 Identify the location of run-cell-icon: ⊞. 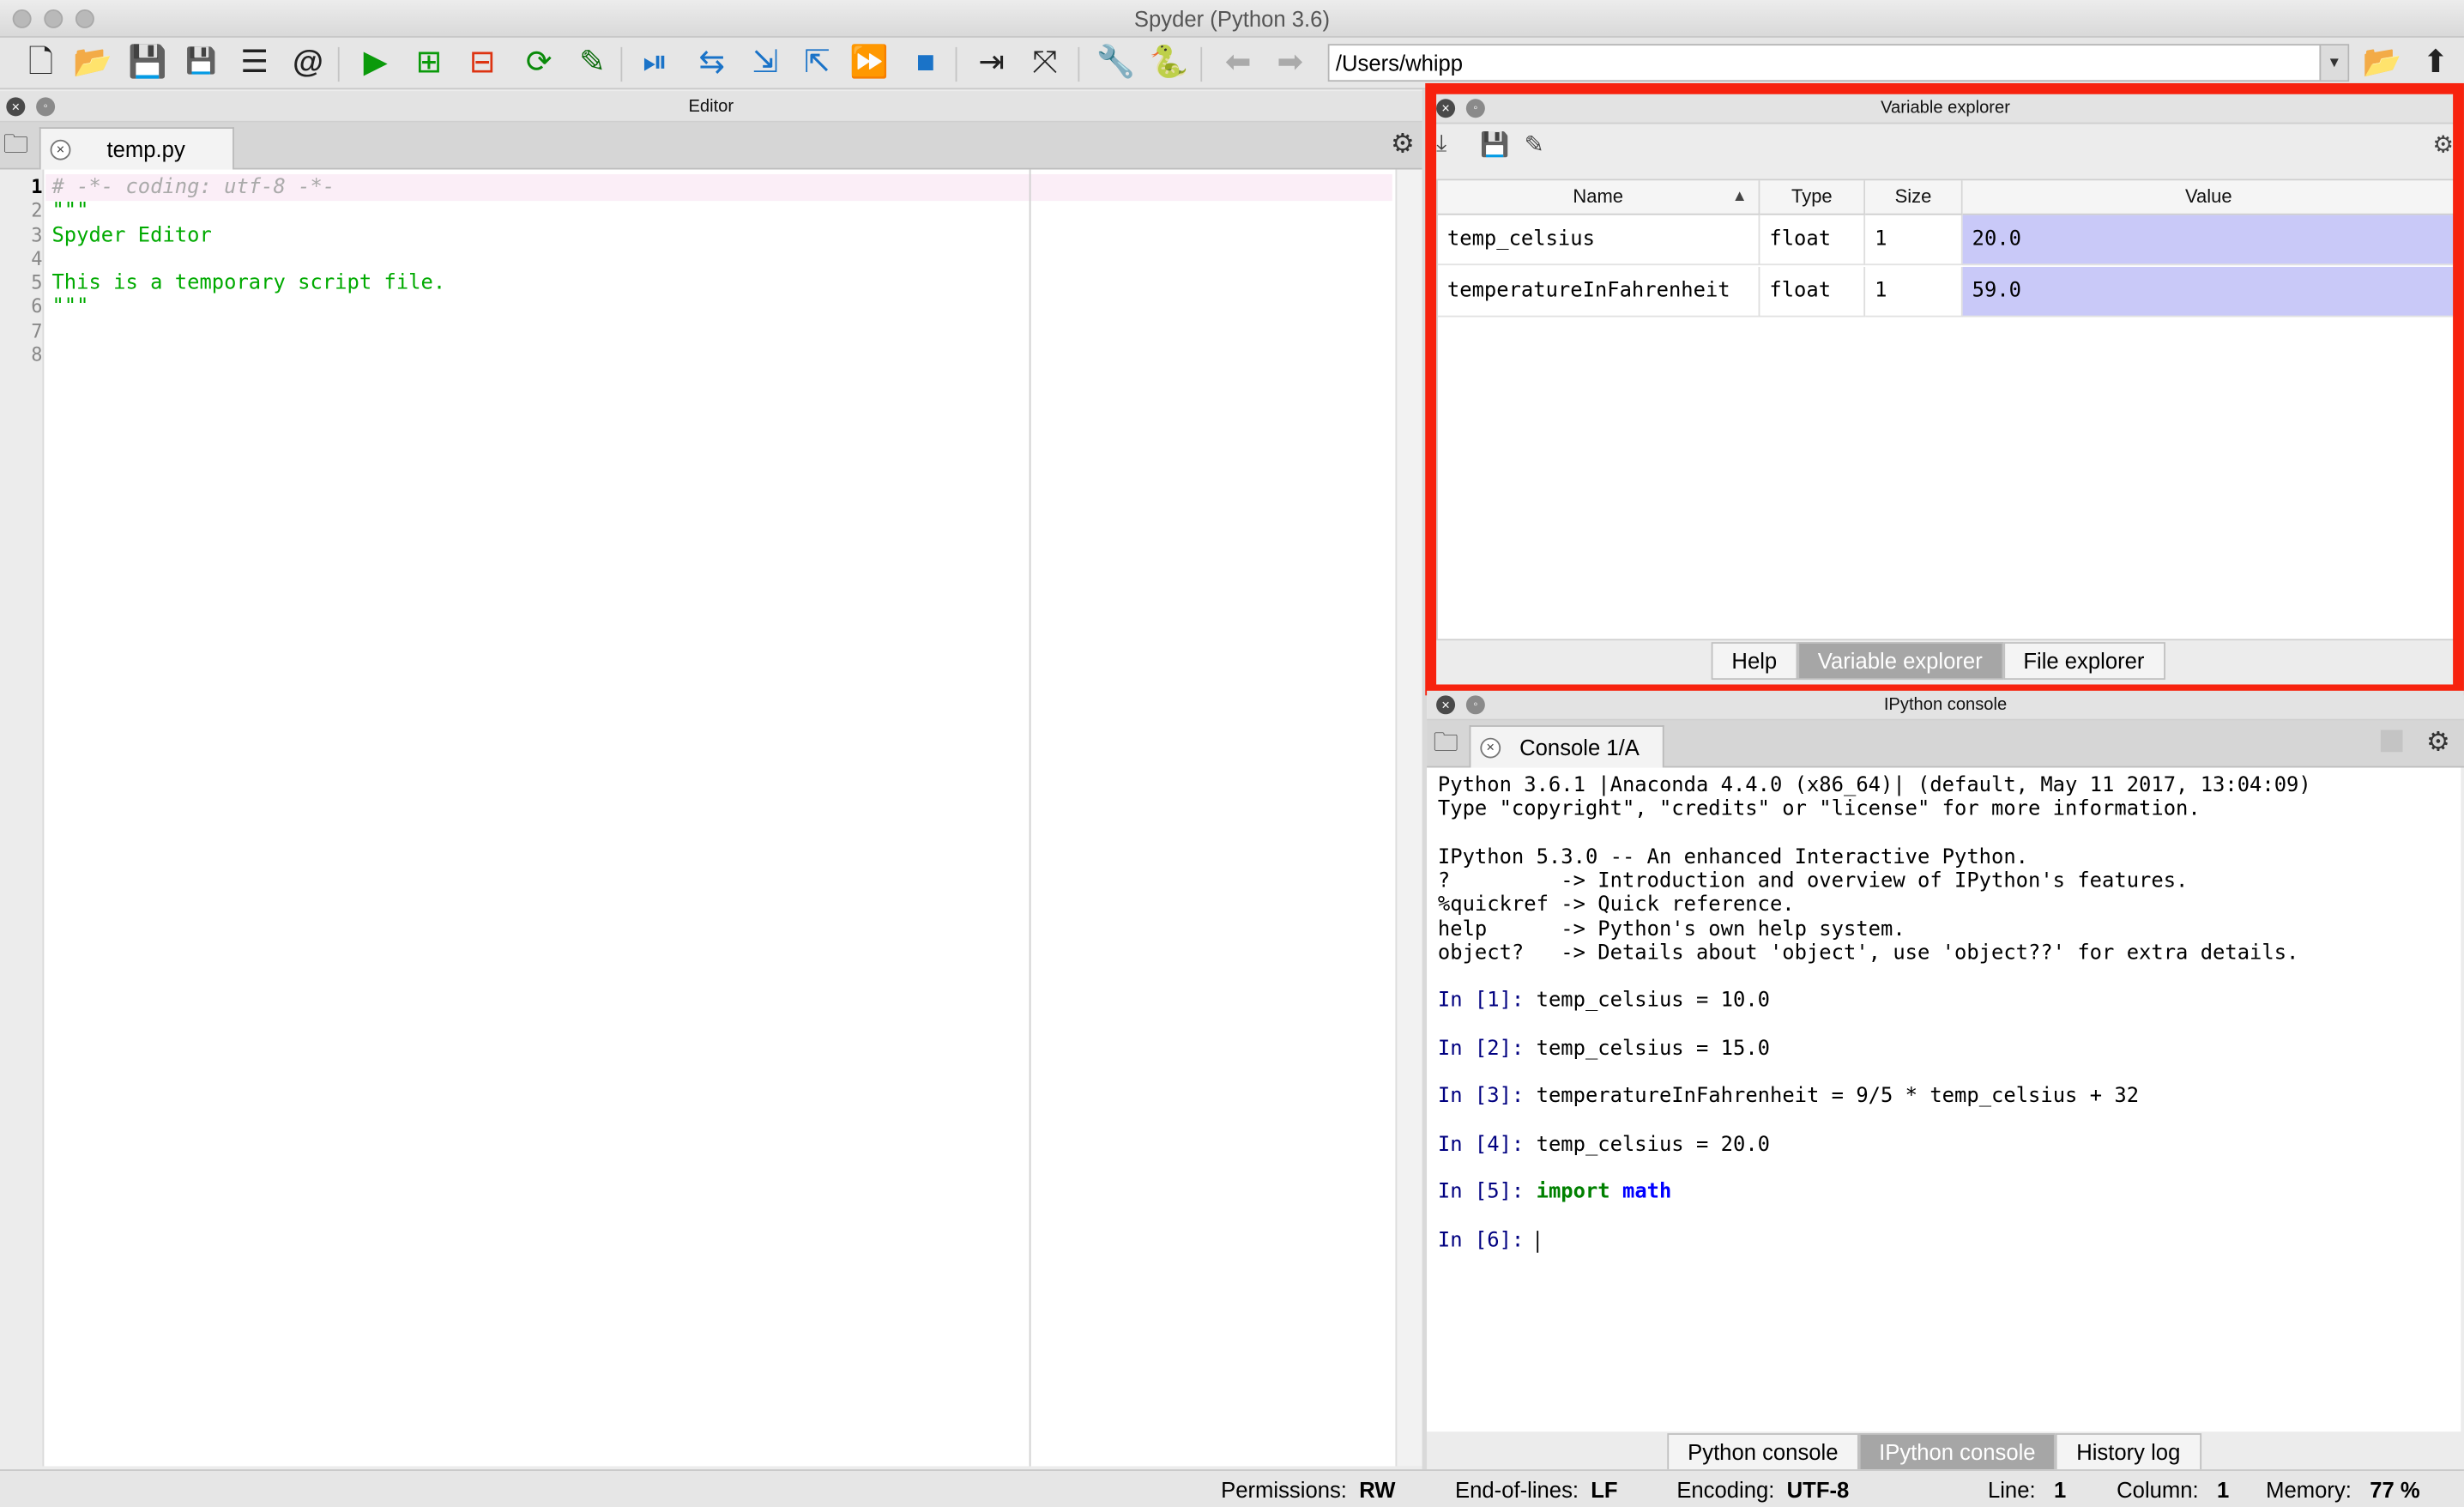
(429, 62).